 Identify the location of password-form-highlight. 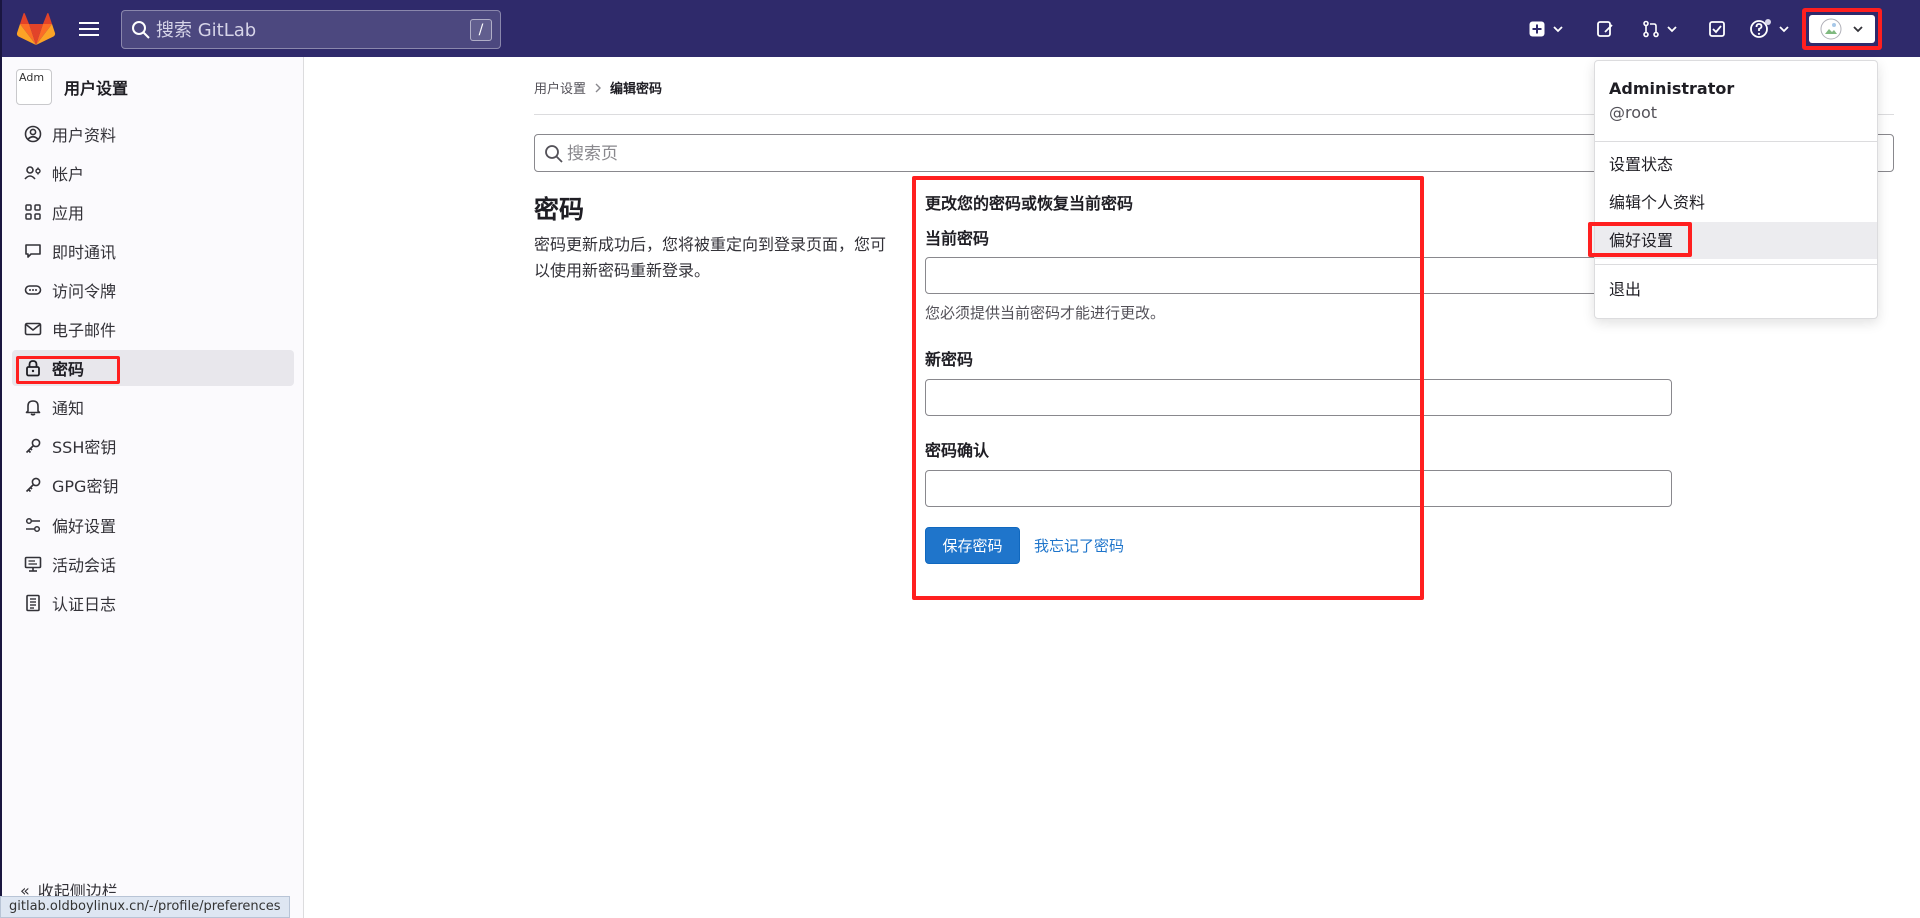
(1168, 388).